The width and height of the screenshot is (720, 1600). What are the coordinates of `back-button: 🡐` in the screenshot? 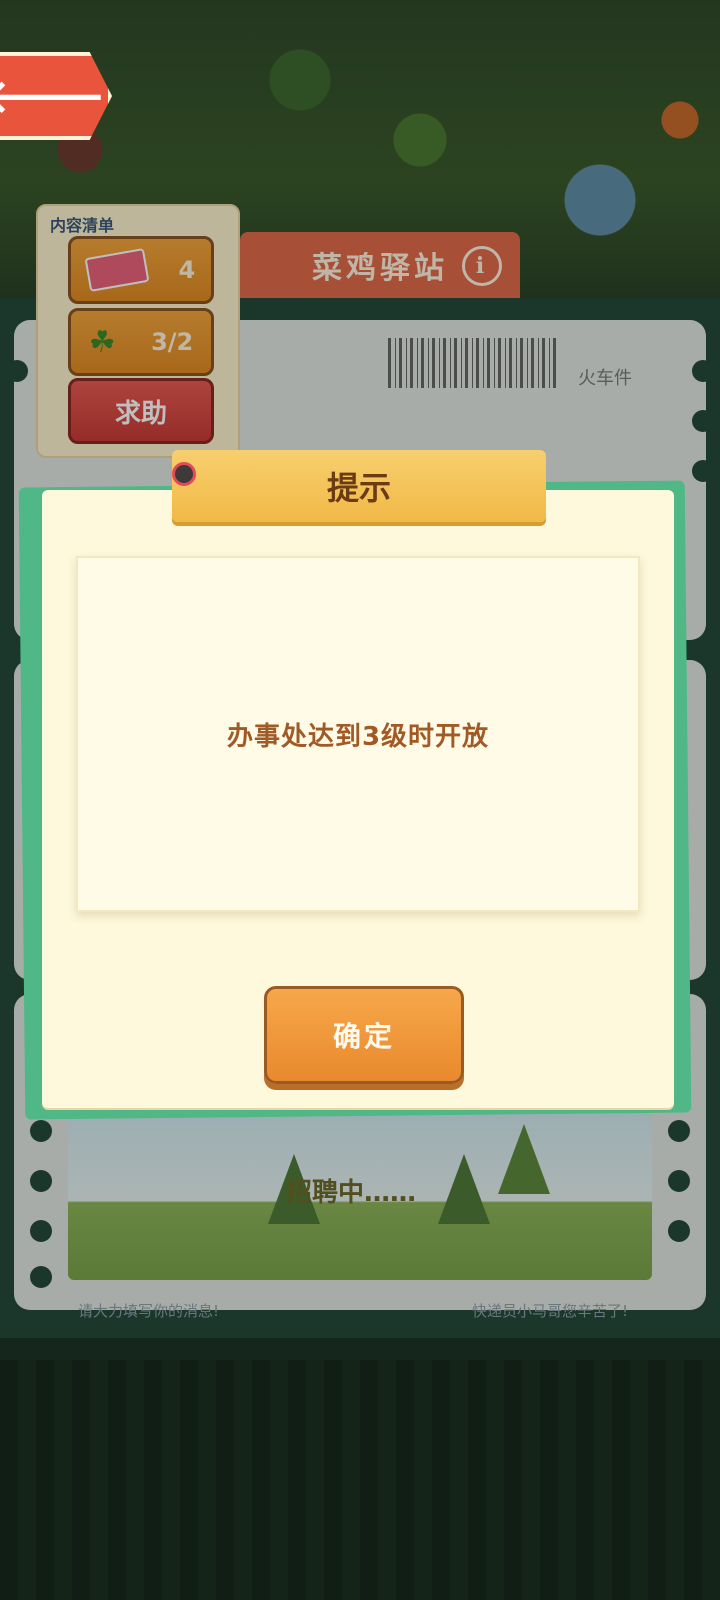 It's located at (56, 96).